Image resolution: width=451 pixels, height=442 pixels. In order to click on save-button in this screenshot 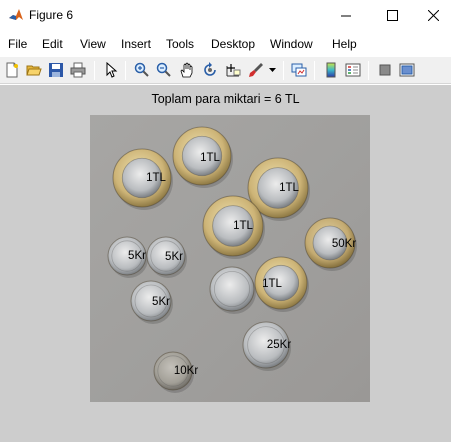, I will do `click(56, 70)`.